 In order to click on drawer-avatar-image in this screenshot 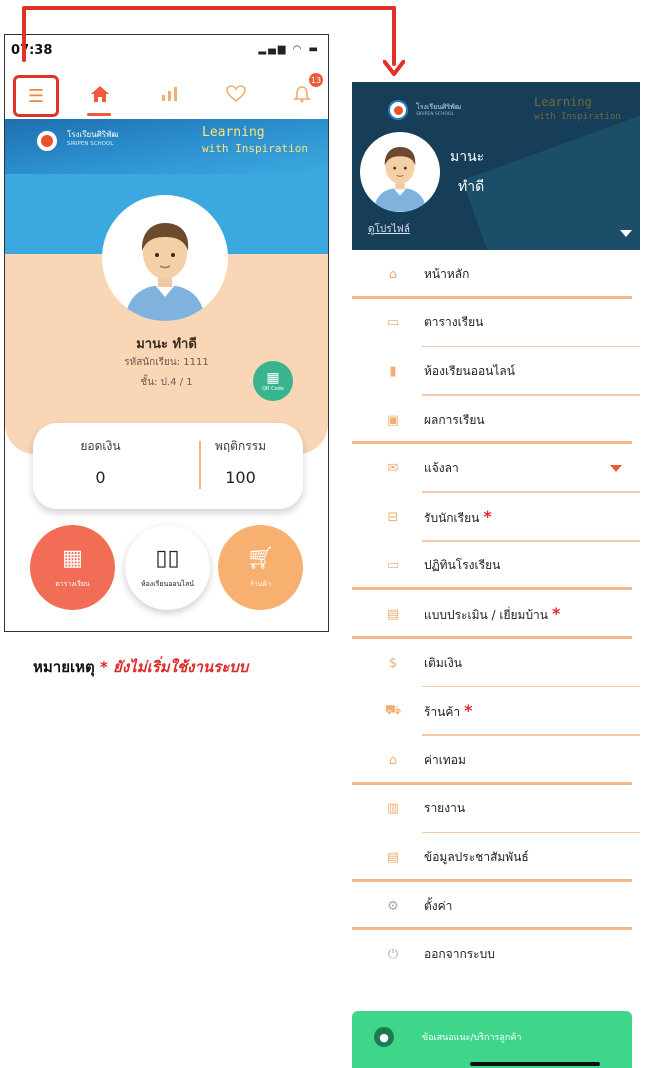, I will do `click(400, 179)`.